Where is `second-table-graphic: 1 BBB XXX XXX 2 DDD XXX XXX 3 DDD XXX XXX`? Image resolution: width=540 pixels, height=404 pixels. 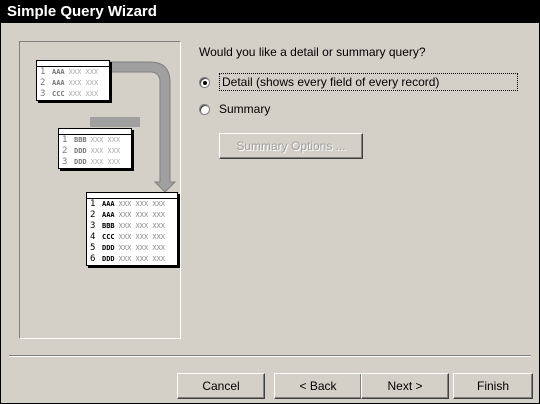
second-table-graphic: 1 BBB XXX XXX 2 DDD XXX XXX 3 DDD XXX XXX is located at coordinates (95, 148).